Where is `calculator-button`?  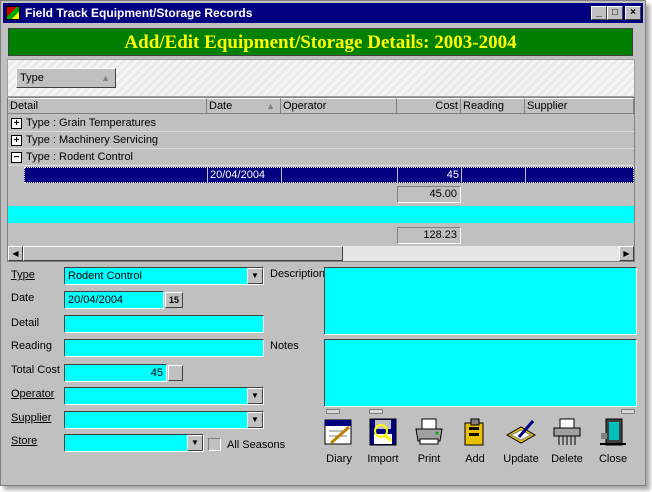 calculator-button is located at coordinates (175, 373).